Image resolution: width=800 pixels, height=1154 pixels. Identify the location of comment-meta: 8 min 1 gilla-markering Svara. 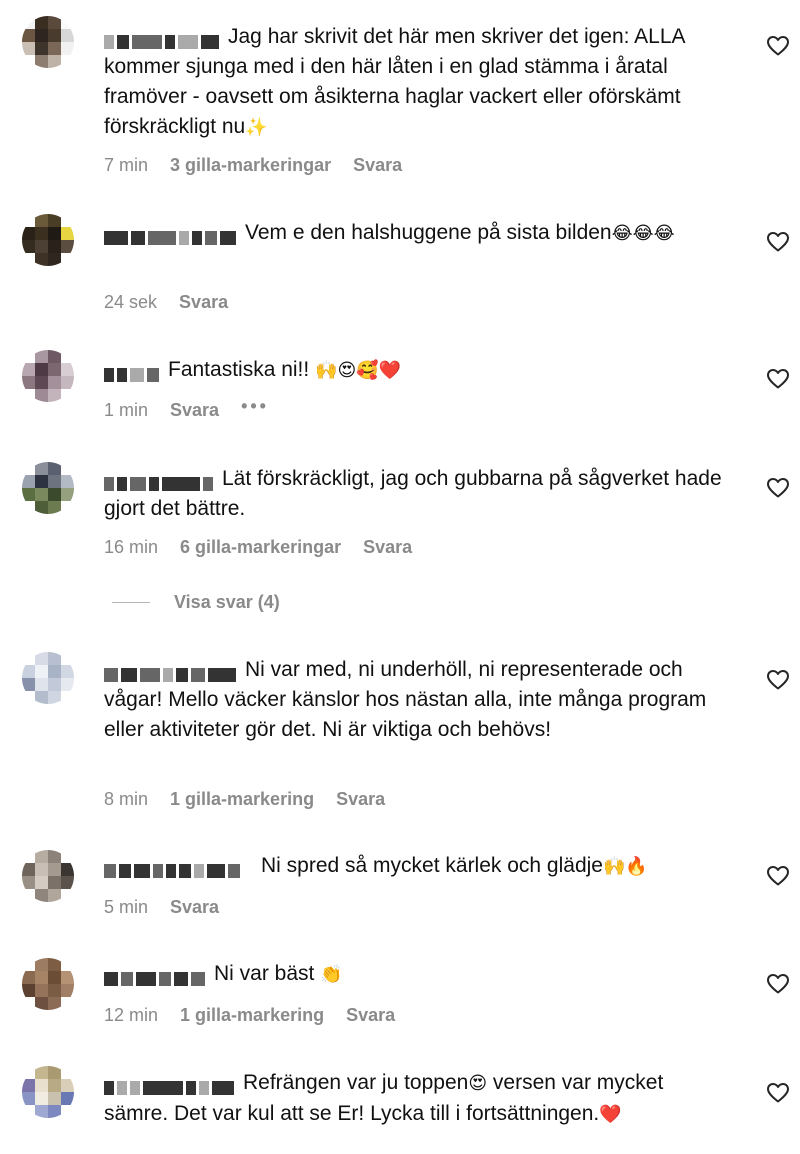
(244, 799).